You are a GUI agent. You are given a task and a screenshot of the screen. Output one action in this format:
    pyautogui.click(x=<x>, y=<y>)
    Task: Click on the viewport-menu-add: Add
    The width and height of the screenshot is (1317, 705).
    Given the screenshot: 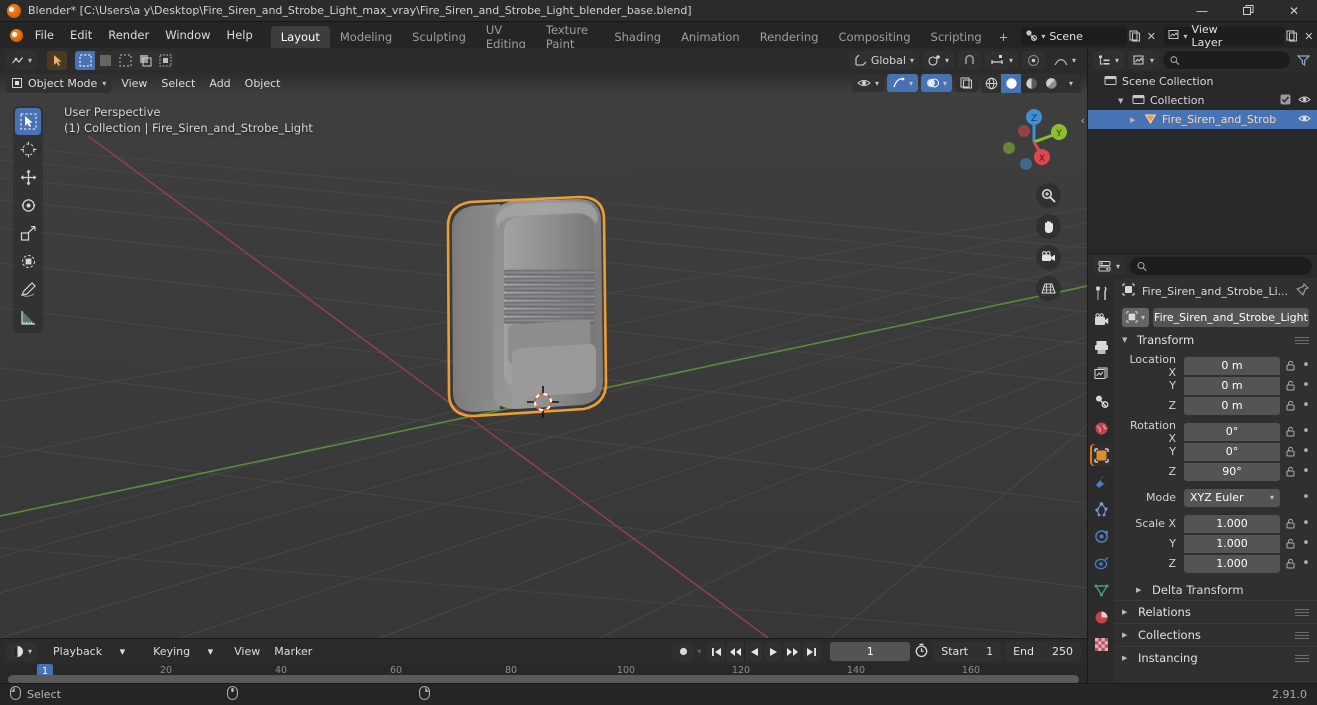 What is the action you would take?
    pyautogui.click(x=219, y=83)
    